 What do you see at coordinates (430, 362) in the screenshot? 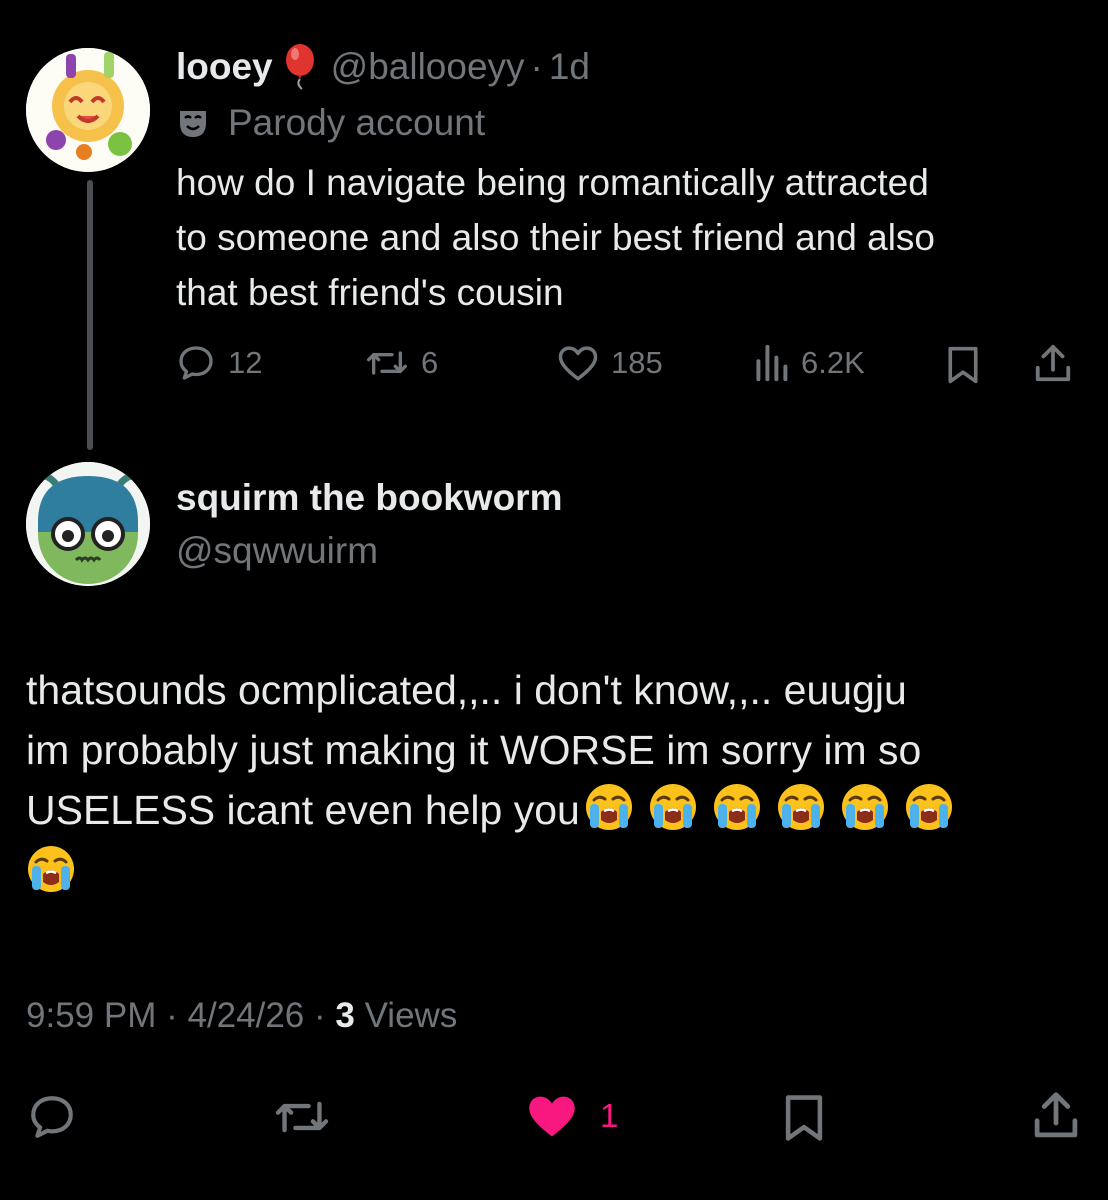
I see `repost-count: 6` at bounding box center [430, 362].